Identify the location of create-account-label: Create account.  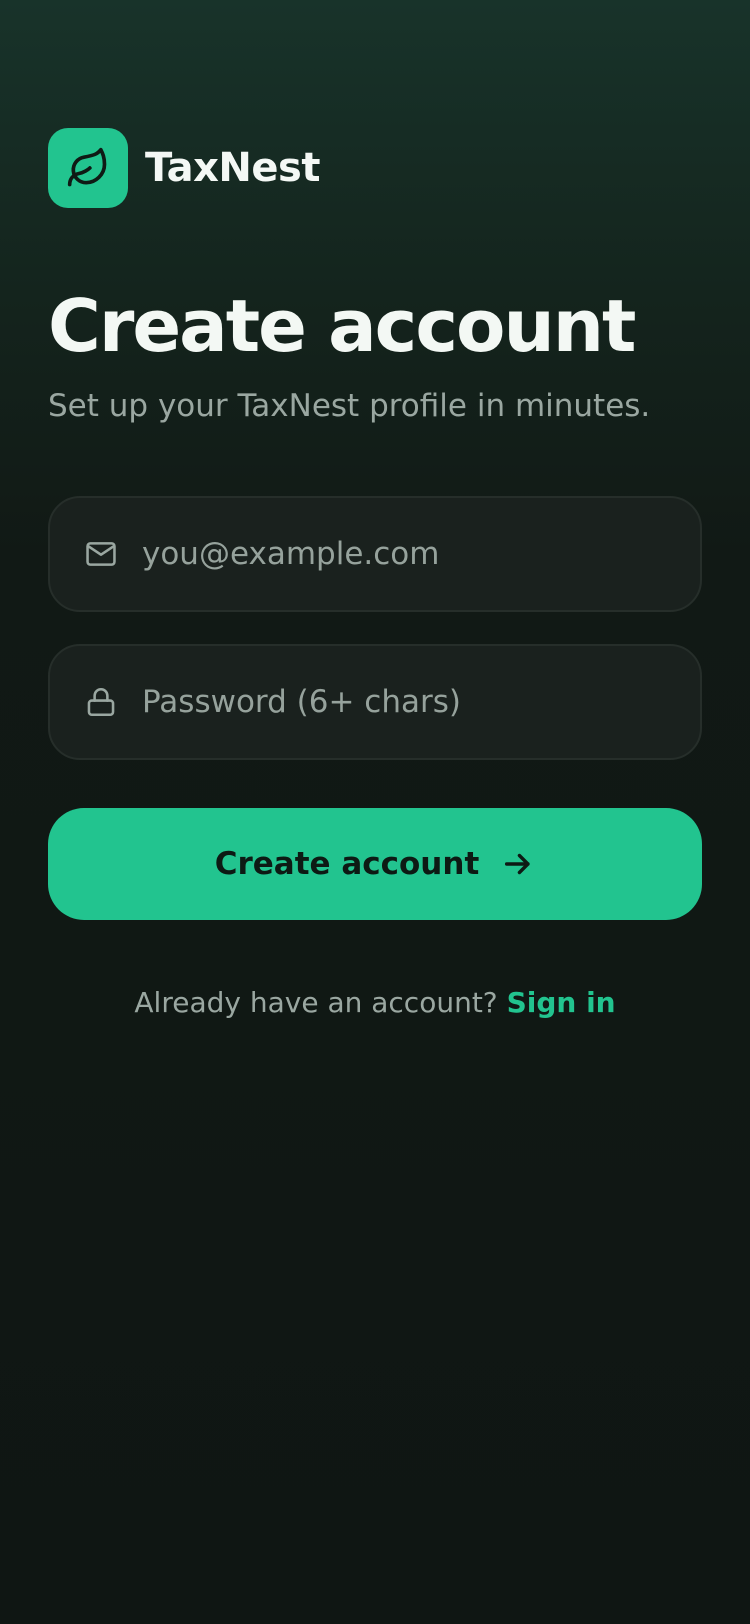
(347, 864).